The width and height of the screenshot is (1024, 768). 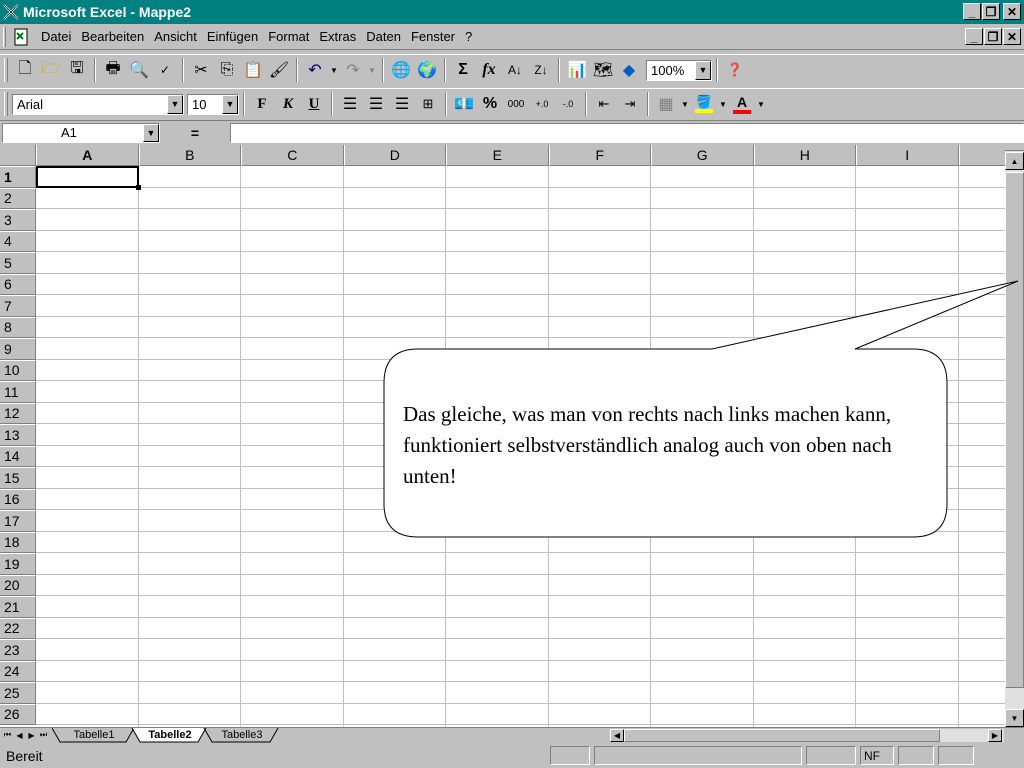 What do you see at coordinates (497, 155) in the screenshot?
I see `column-header-e: E` at bounding box center [497, 155].